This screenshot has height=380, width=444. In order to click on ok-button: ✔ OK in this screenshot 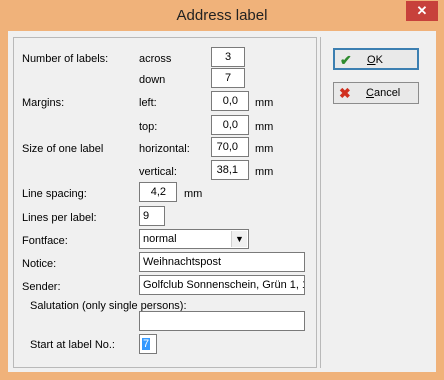, I will do `click(376, 59)`.